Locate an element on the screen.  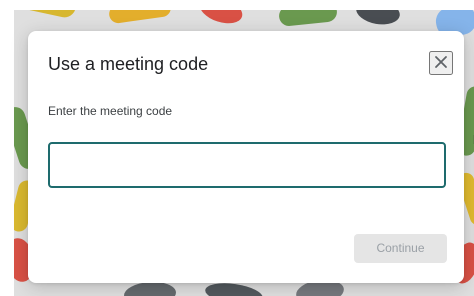
dialog-title: Use a meeting code is located at coordinates (128, 64).